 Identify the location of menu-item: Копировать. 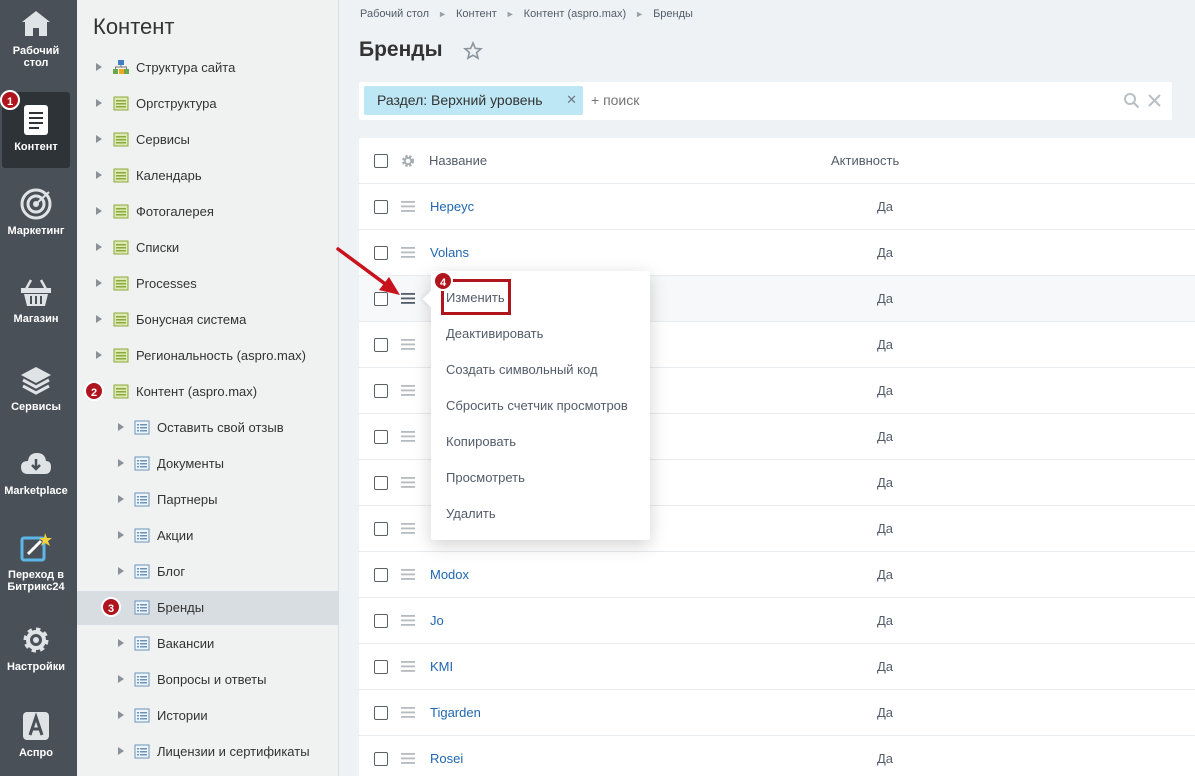
(481, 441).